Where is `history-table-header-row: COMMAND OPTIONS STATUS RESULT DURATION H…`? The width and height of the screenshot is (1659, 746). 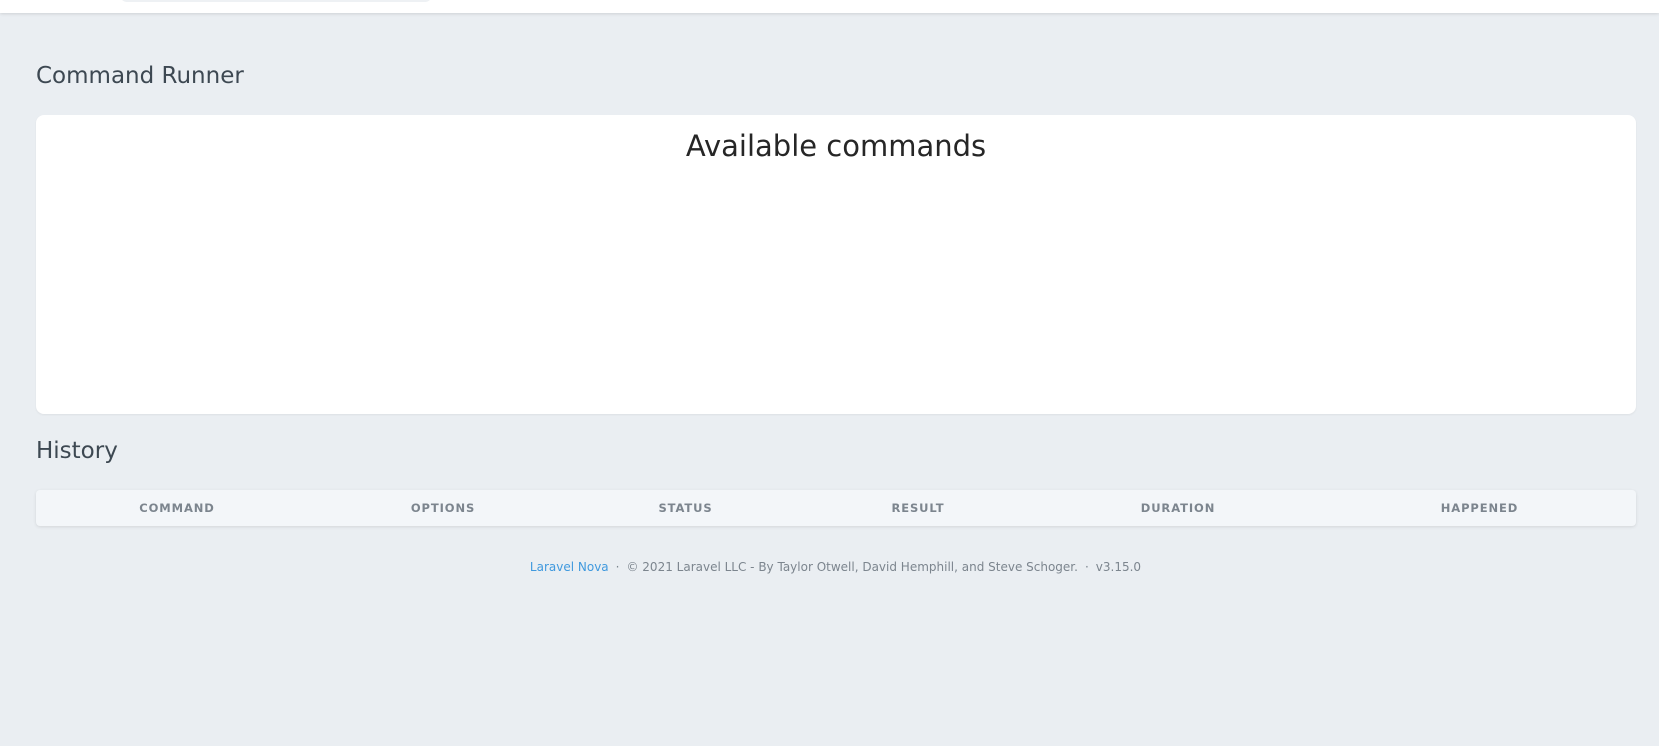
history-table-header-row: COMMAND OPTIONS STATUS RESULT DURATION H… is located at coordinates (836, 508).